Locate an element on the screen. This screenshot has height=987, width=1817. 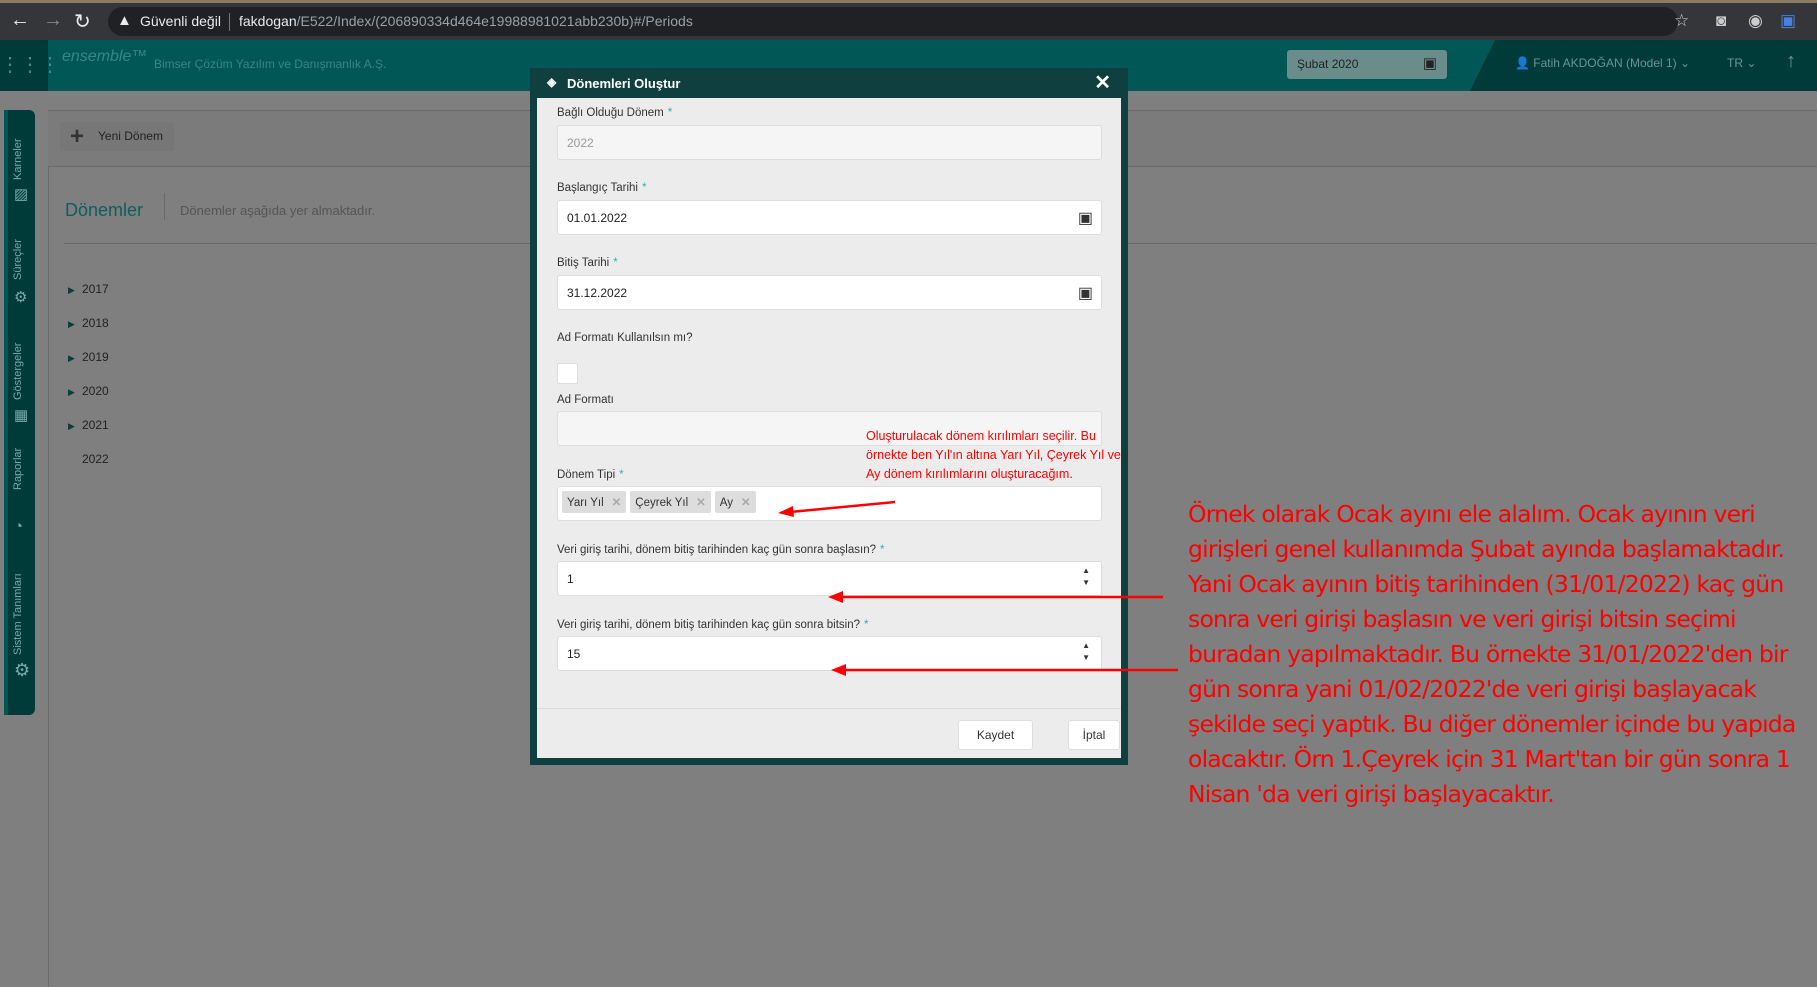
annotation-arrow is located at coordinates (842, 507).